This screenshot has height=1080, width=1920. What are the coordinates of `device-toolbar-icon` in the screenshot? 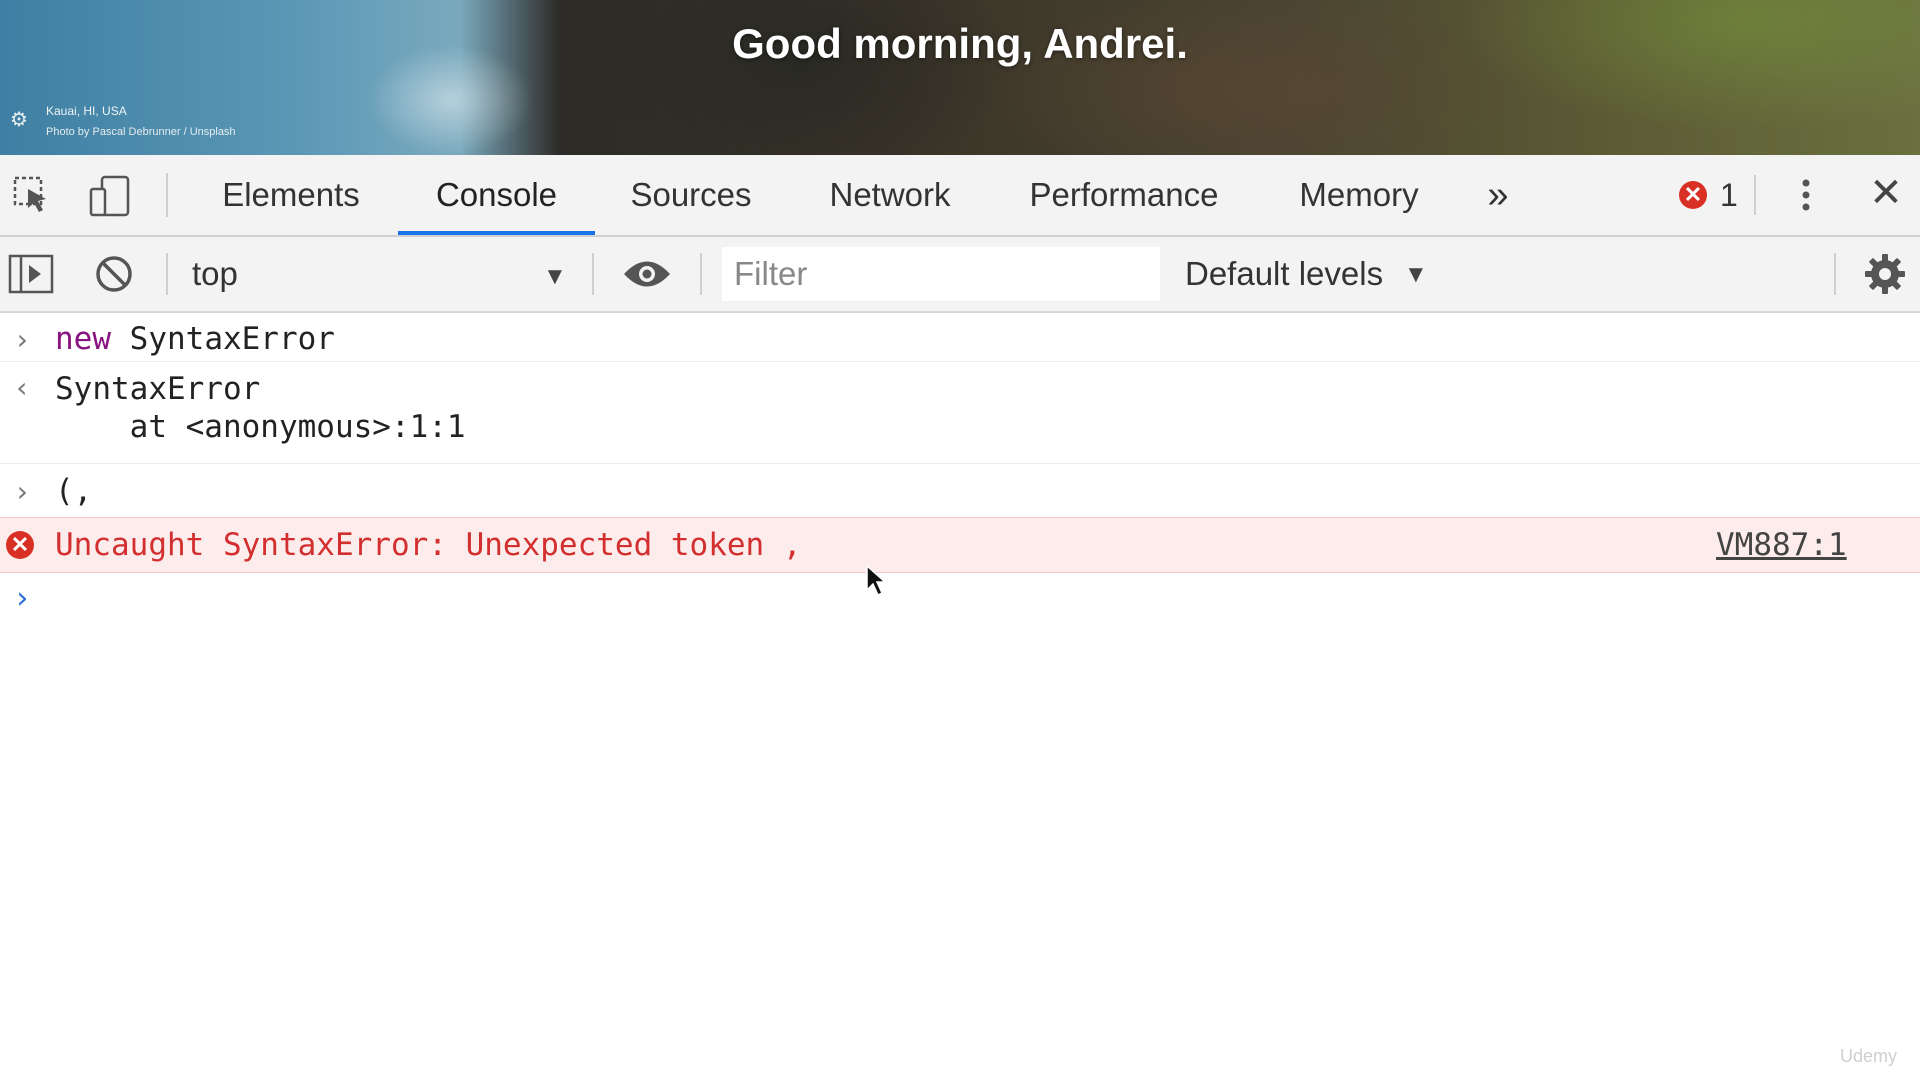 It's located at (109, 196).